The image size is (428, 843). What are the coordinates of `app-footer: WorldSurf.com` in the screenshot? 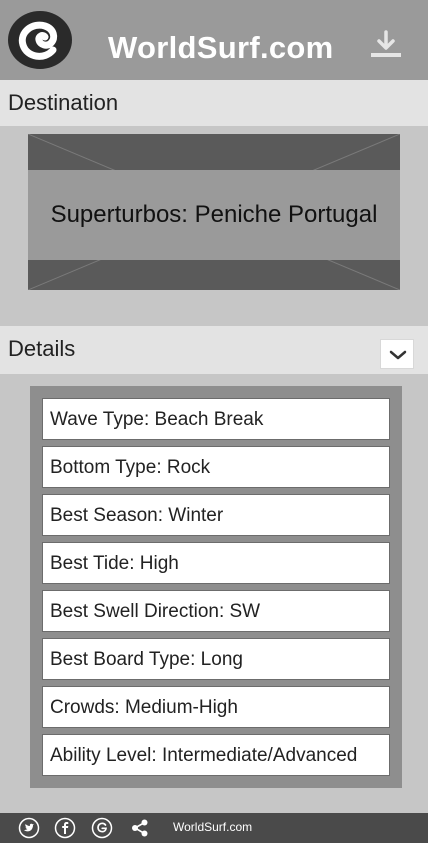 It's located at (214, 828).